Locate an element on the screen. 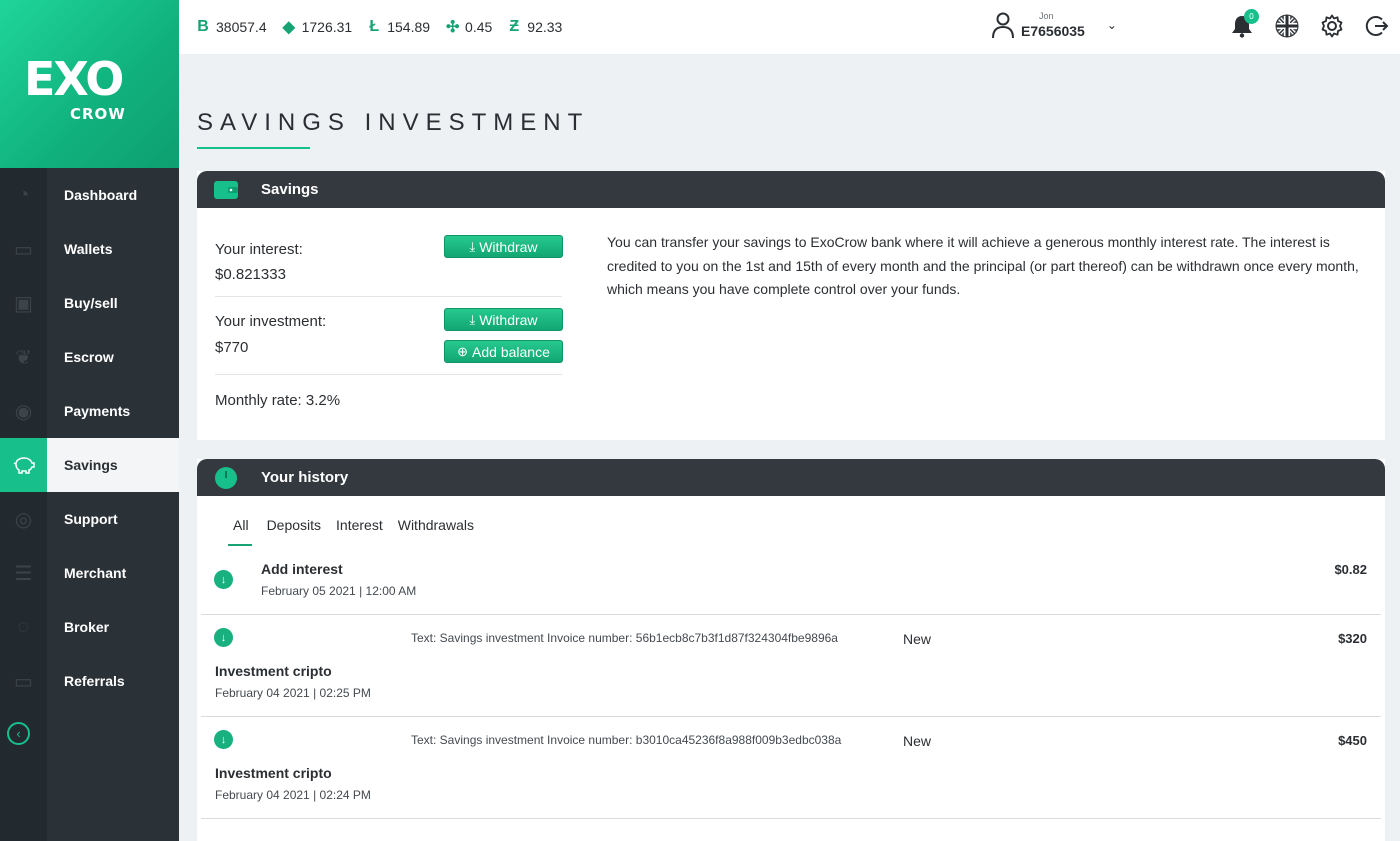  zcash-icon: Ƶ is located at coordinates (514, 26).